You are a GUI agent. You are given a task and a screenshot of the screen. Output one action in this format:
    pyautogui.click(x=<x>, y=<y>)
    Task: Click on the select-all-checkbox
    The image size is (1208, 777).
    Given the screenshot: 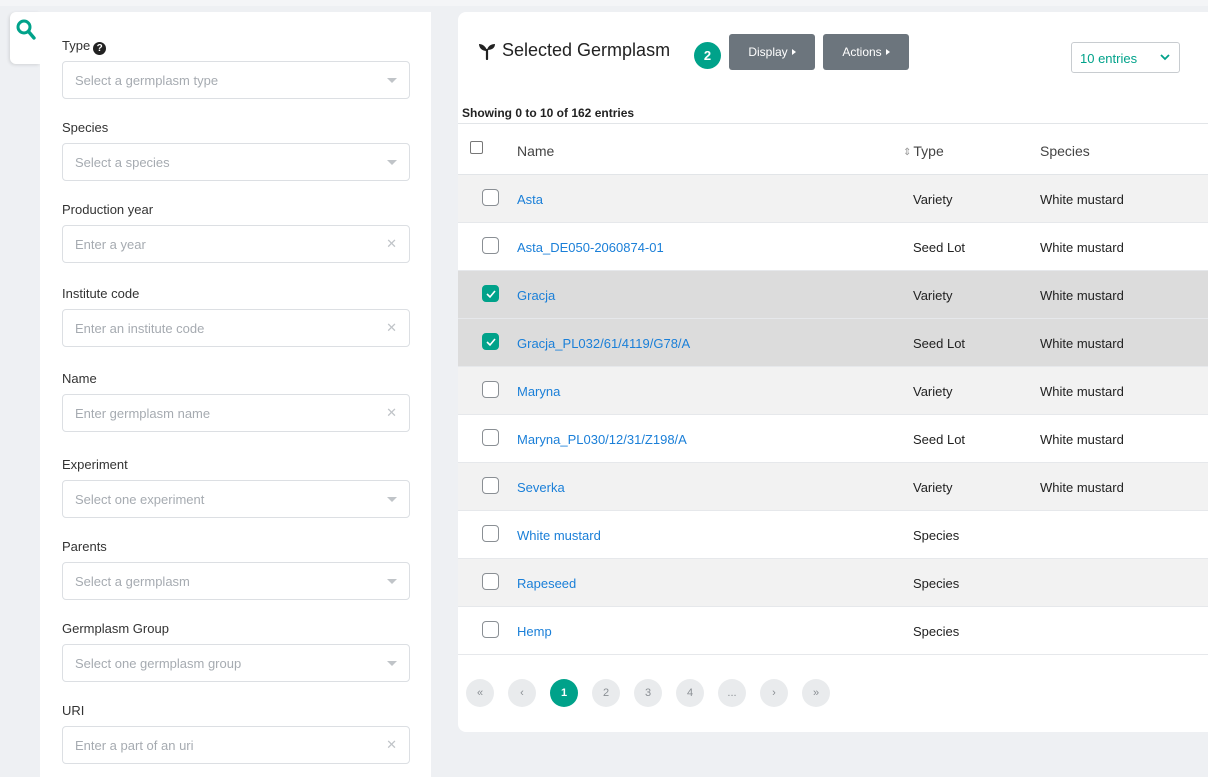 What is the action you would take?
    pyautogui.click(x=476, y=147)
    